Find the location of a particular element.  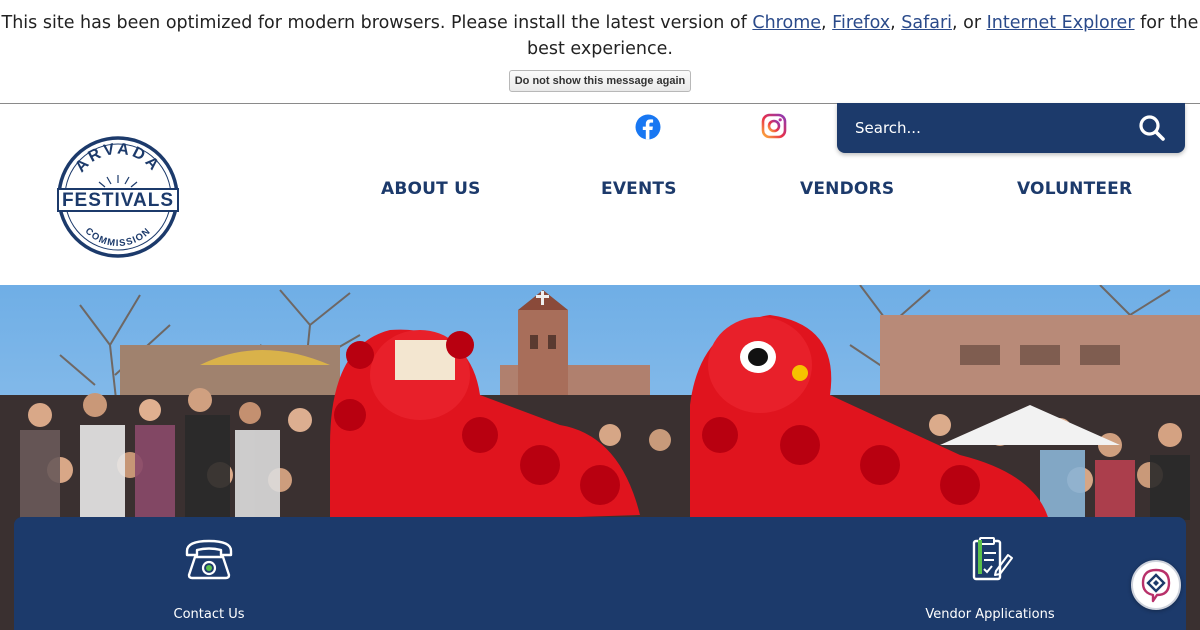

telephone-icon is located at coordinates (209, 559).